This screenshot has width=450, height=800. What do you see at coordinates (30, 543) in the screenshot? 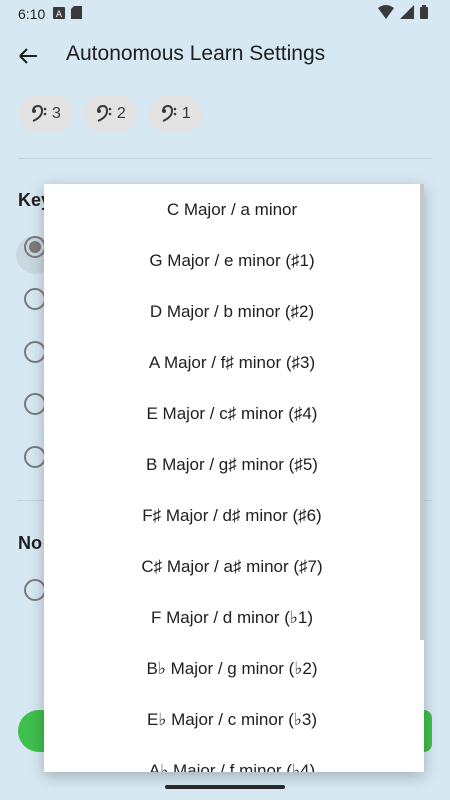
I see `section-heading-notes: No` at bounding box center [30, 543].